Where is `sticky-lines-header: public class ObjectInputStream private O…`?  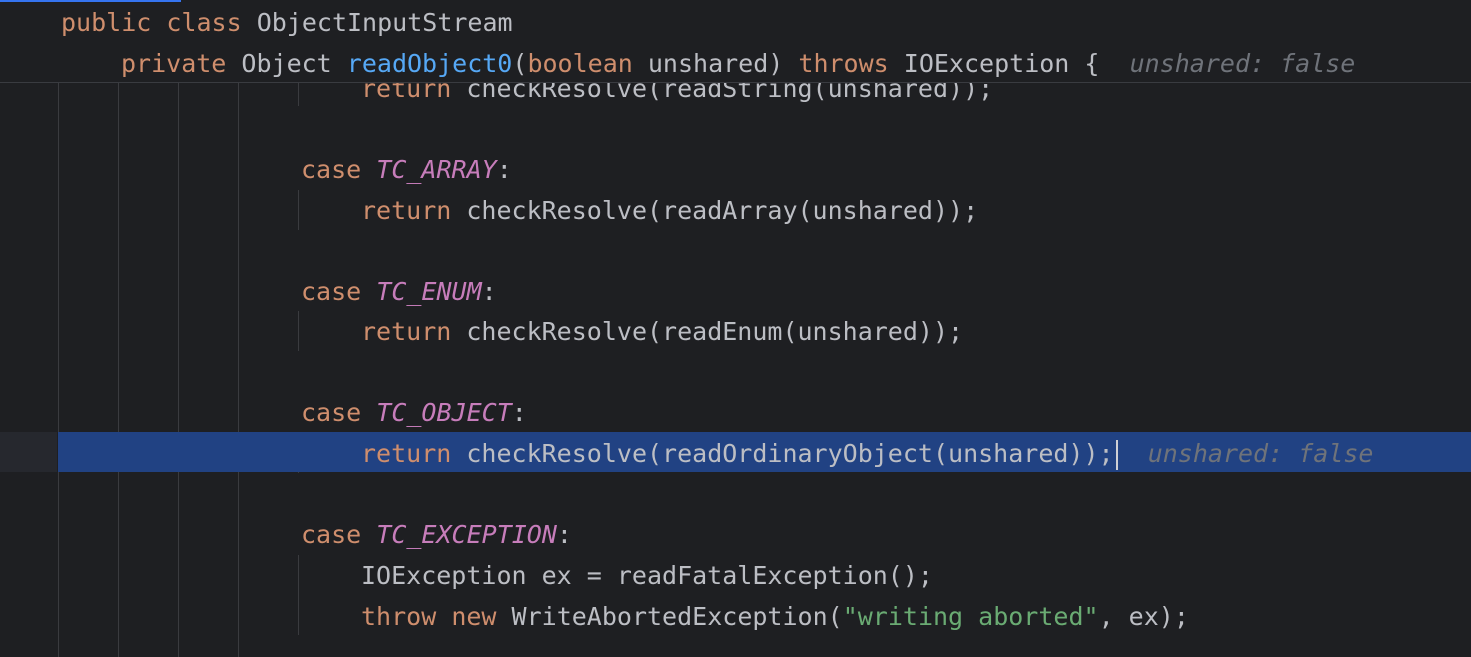 sticky-lines-header: public class ObjectInputStream private O… is located at coordinates (735, 41).